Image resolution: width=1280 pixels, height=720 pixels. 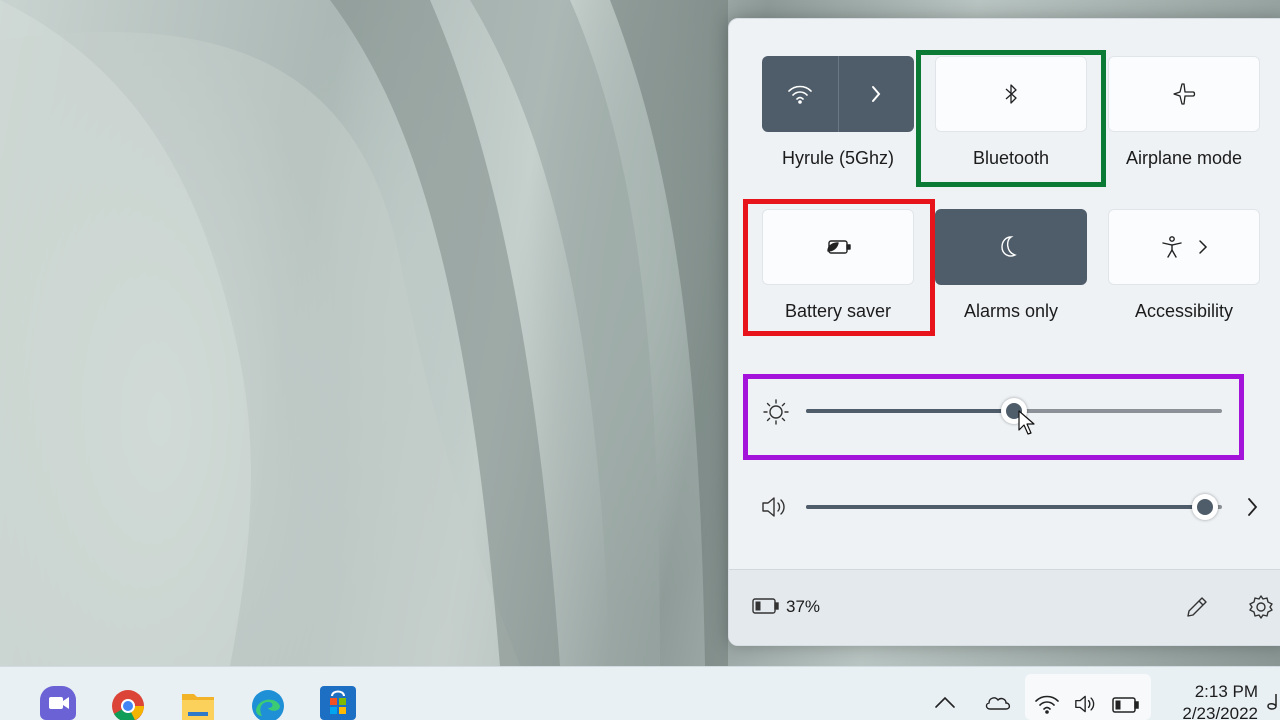 I want to click on wifi-toggle-button, so click(x=800, y=94).